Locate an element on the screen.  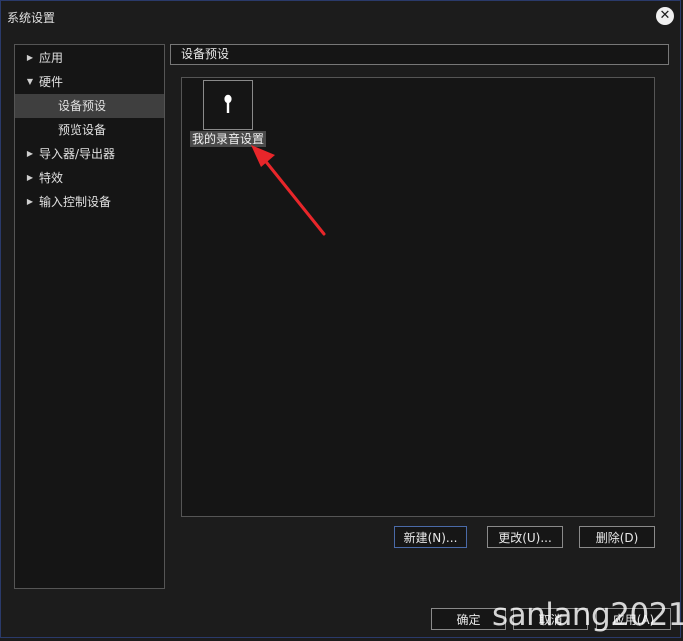
tree-item-label: 预览设备 is located at coordinates (82, 130).